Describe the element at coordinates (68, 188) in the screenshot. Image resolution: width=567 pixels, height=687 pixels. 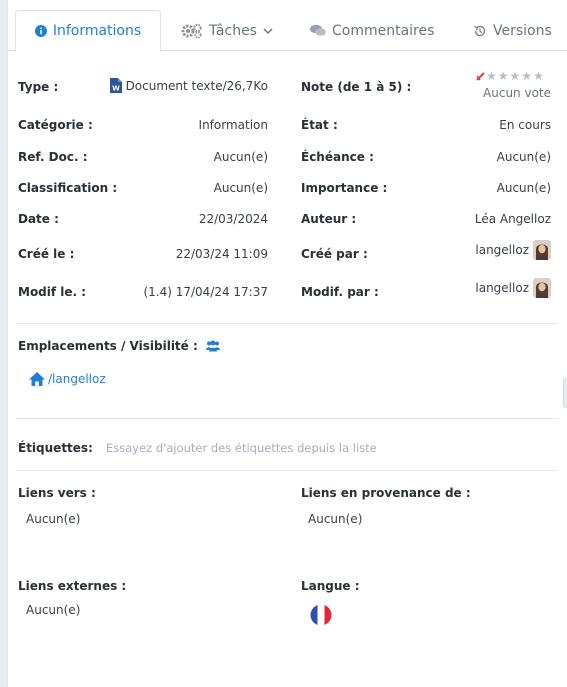
I see `classification-label: Classification :` at that location.